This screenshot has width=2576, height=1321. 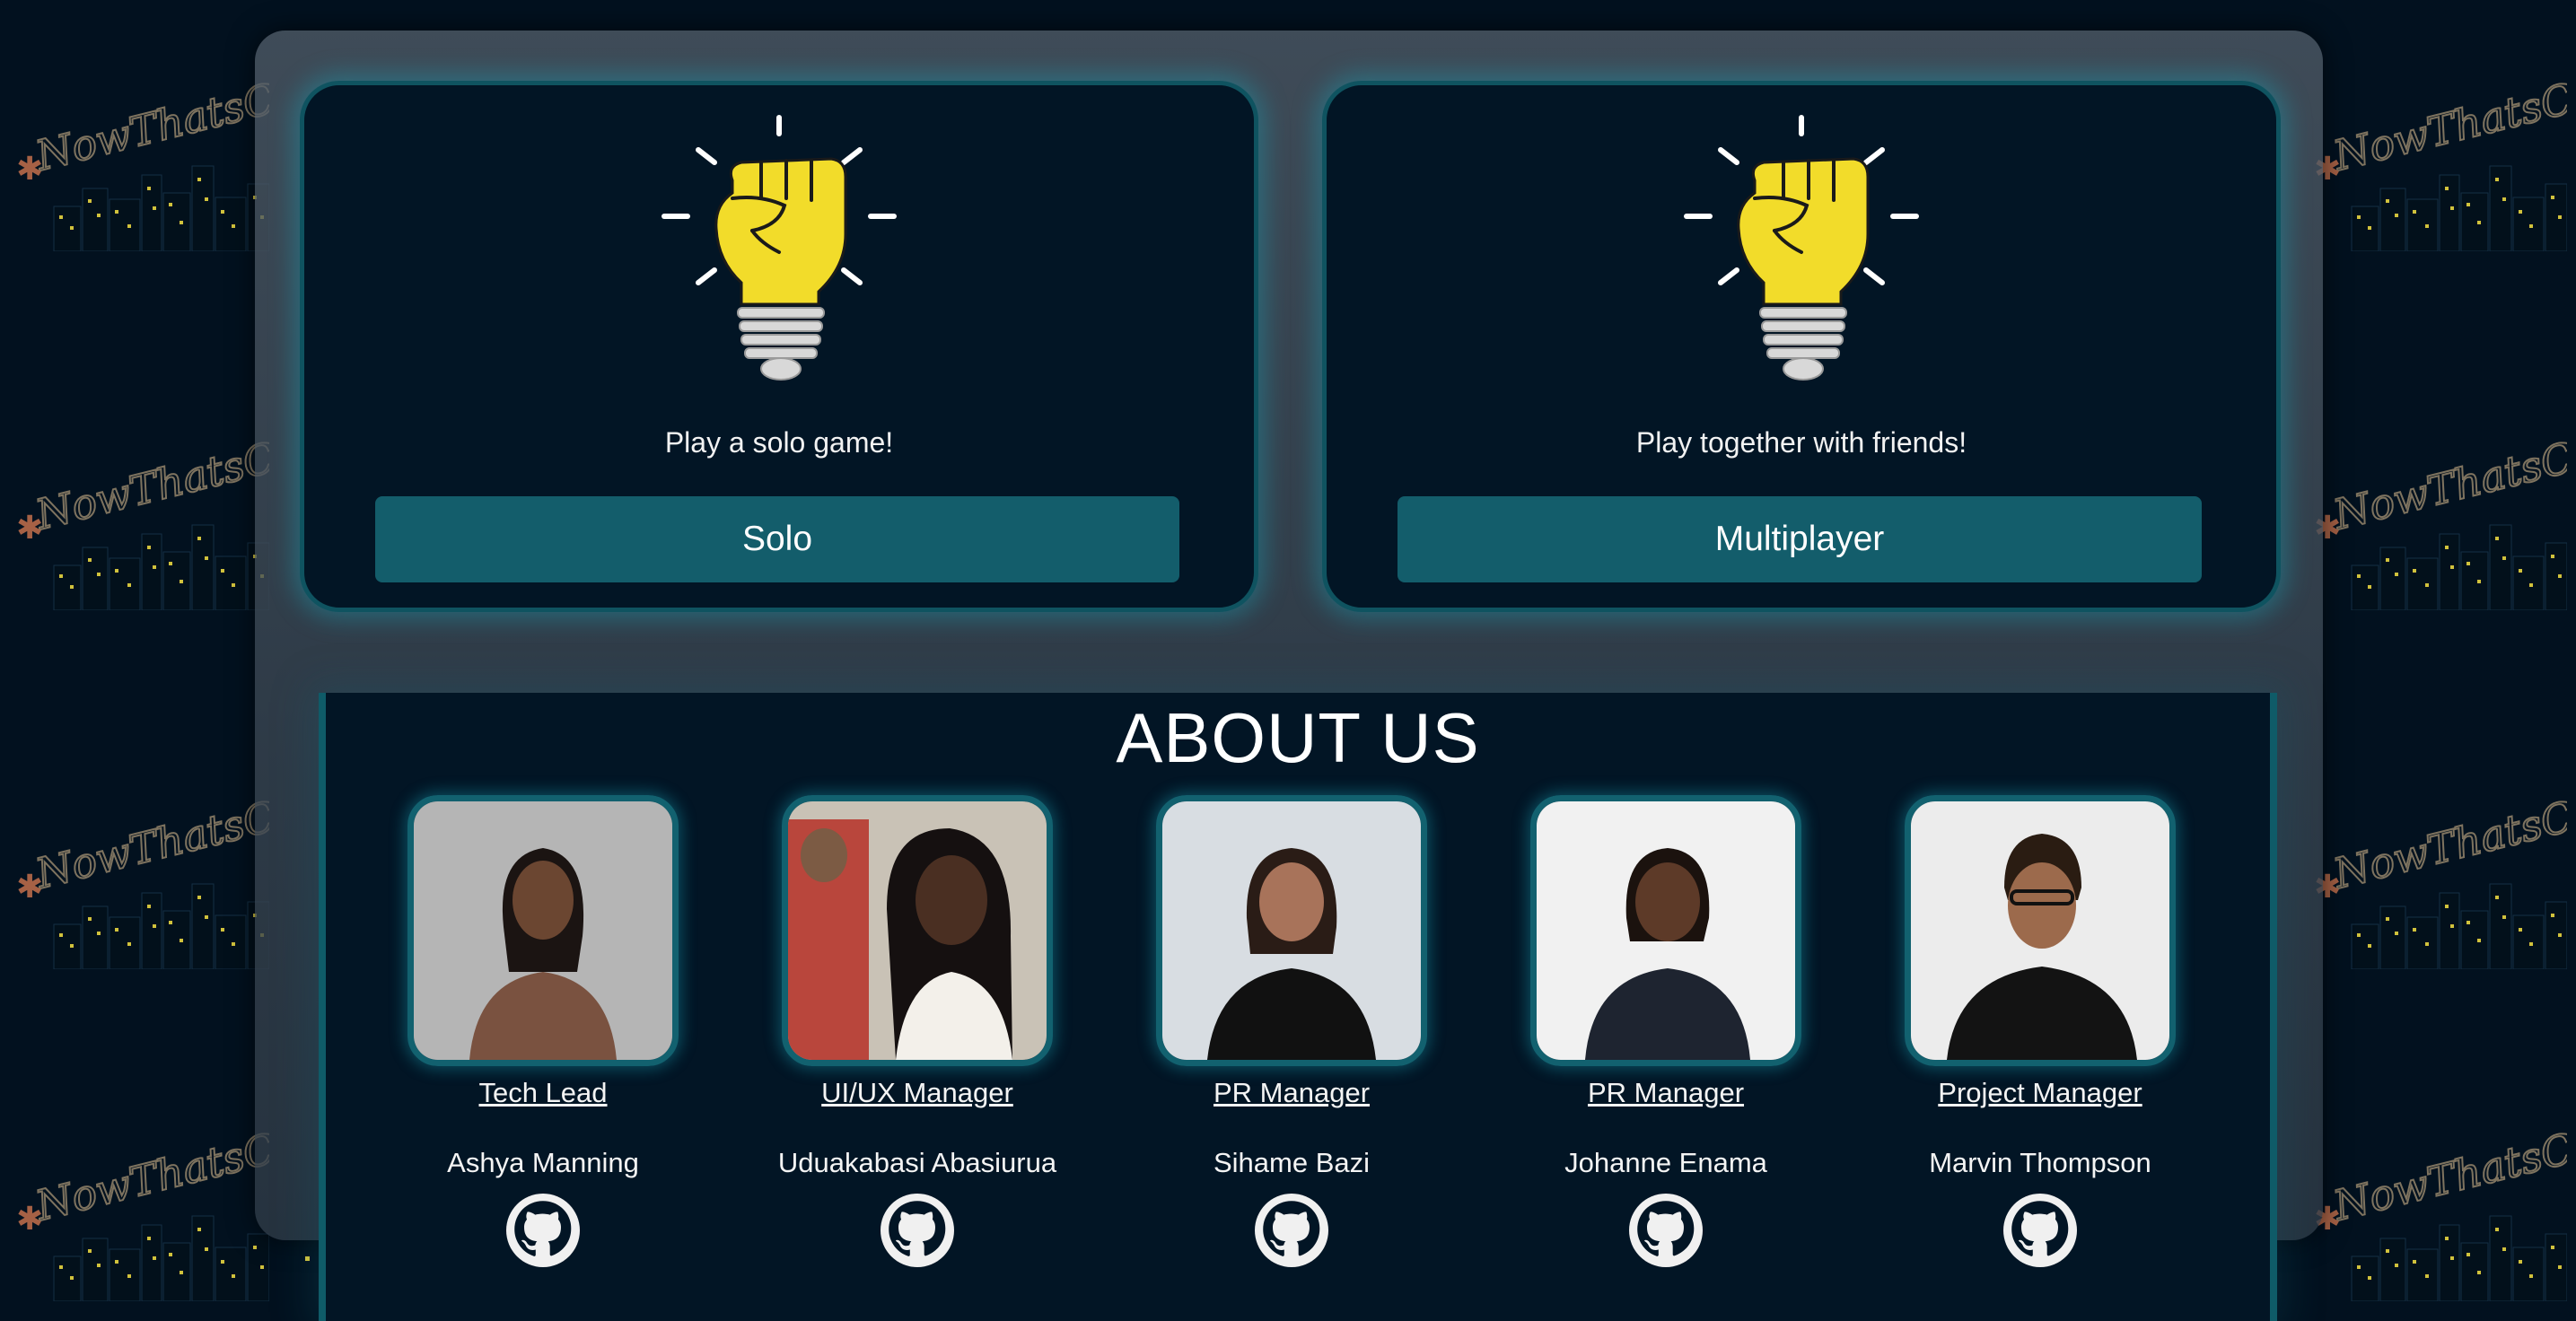 I want to click on team-member-card: PR Manager Johanne Enama, so click(x=1665, y=1031).